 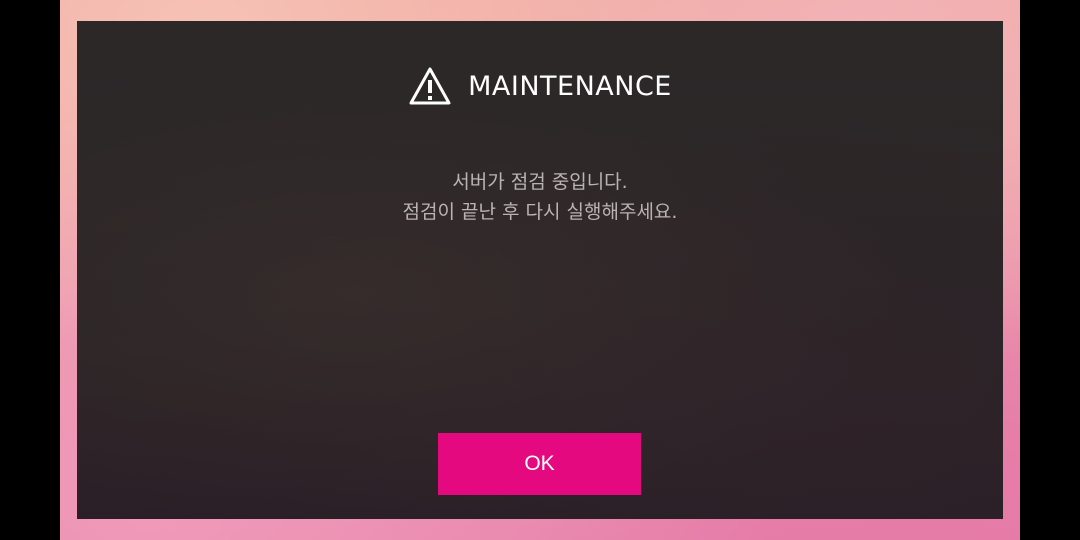 What do you see at coordinates (540, 212) in the screenshot?
I see `message-line: 점검이 끝난 후 다시 실행해주세요.` at bounding box center [540, 212].